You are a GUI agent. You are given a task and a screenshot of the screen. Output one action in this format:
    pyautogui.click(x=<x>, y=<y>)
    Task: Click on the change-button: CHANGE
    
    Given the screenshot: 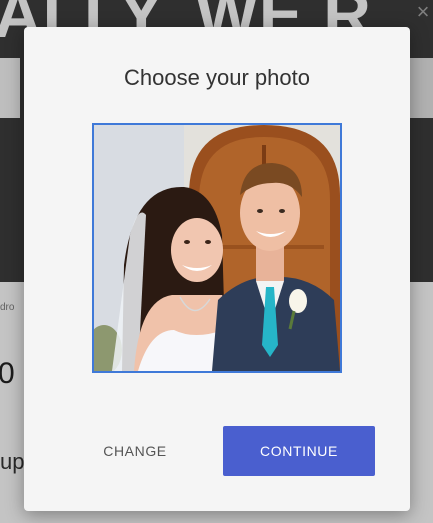 What is the action you would take?
    pyautogui.click(x=135, y=451)
    